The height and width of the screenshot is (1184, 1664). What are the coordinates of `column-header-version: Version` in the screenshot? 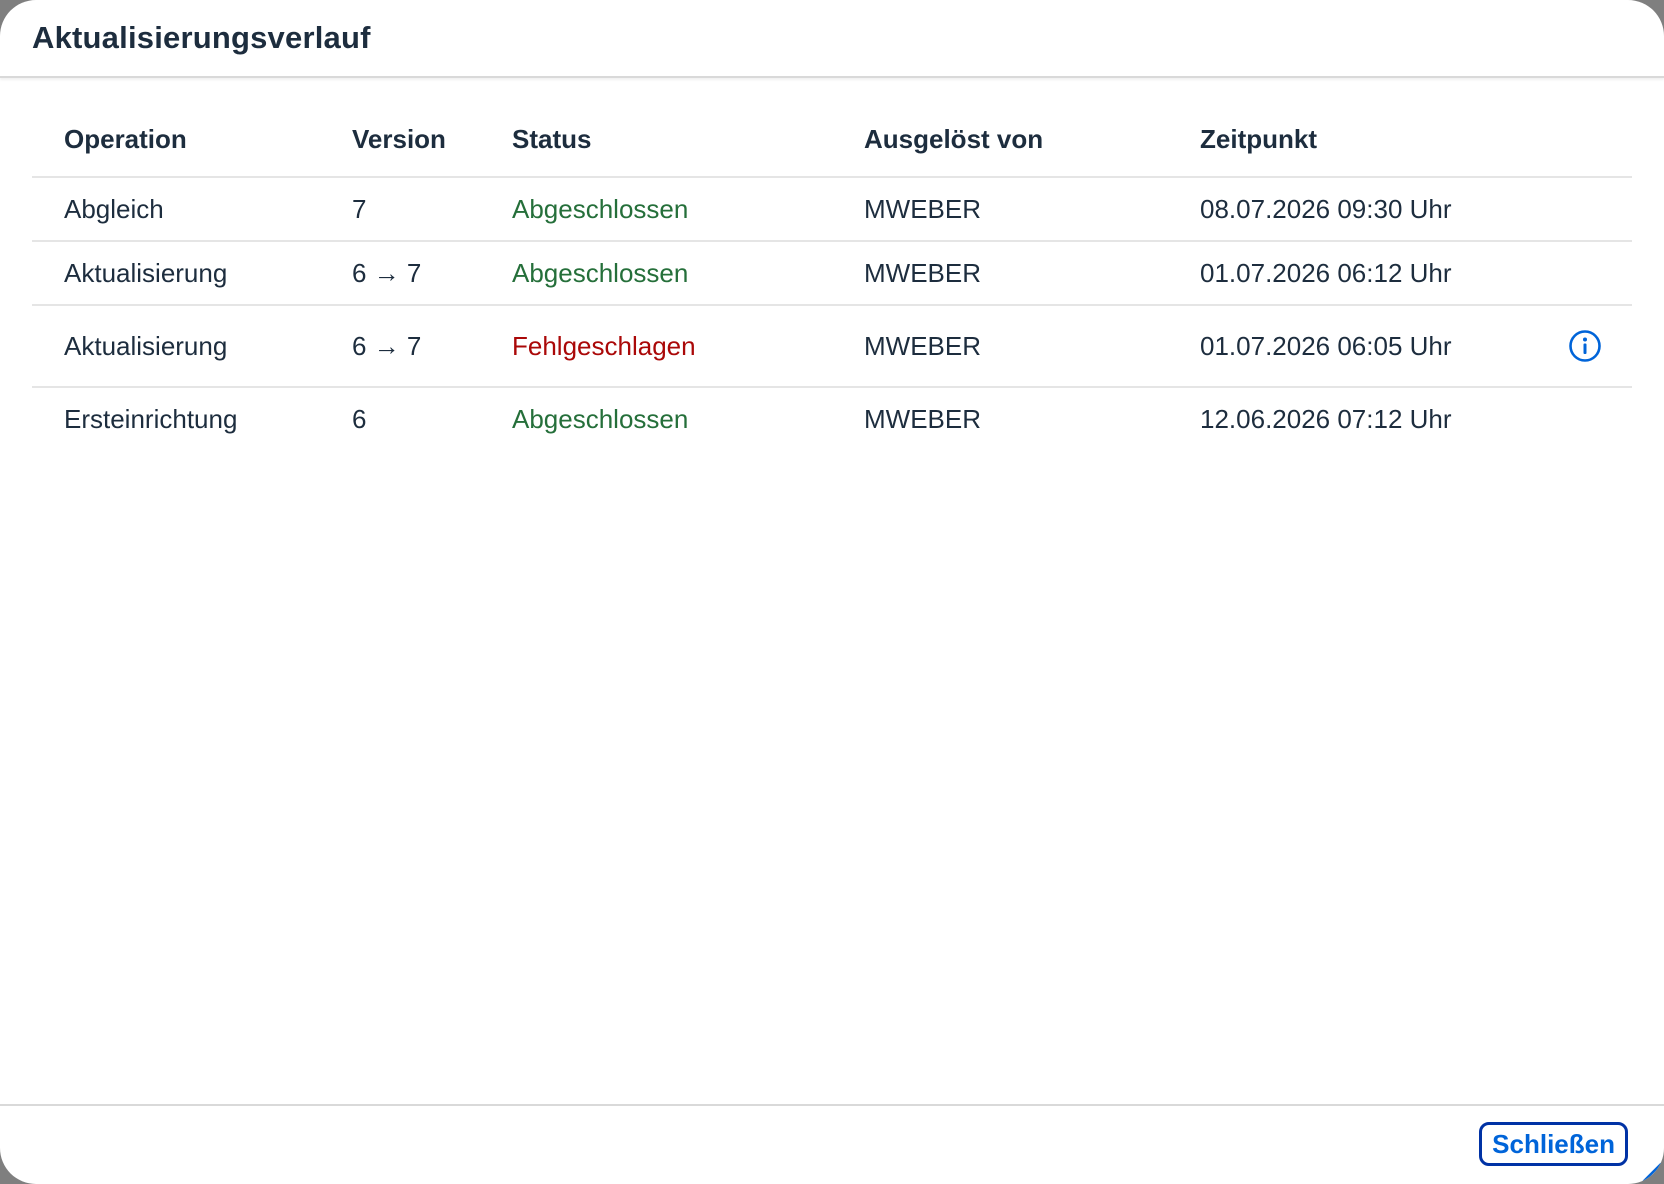 It's located at (400, 140).